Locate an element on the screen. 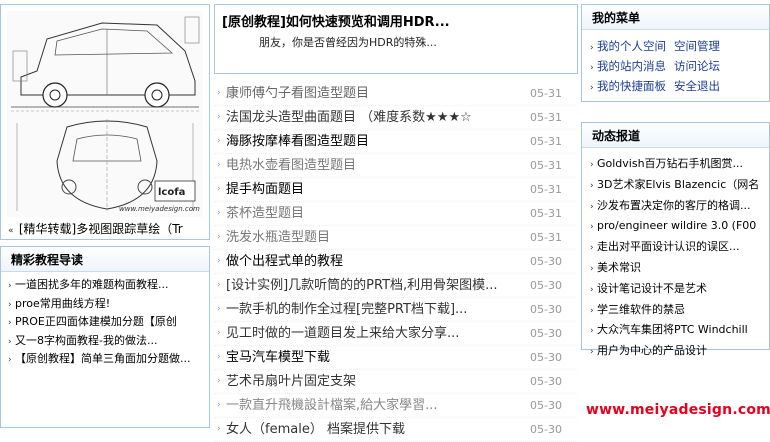 This screenshot has width=770, height=442. article-title: 海豚按摩棒看图造型题目 is located at coordinates (297, 141).